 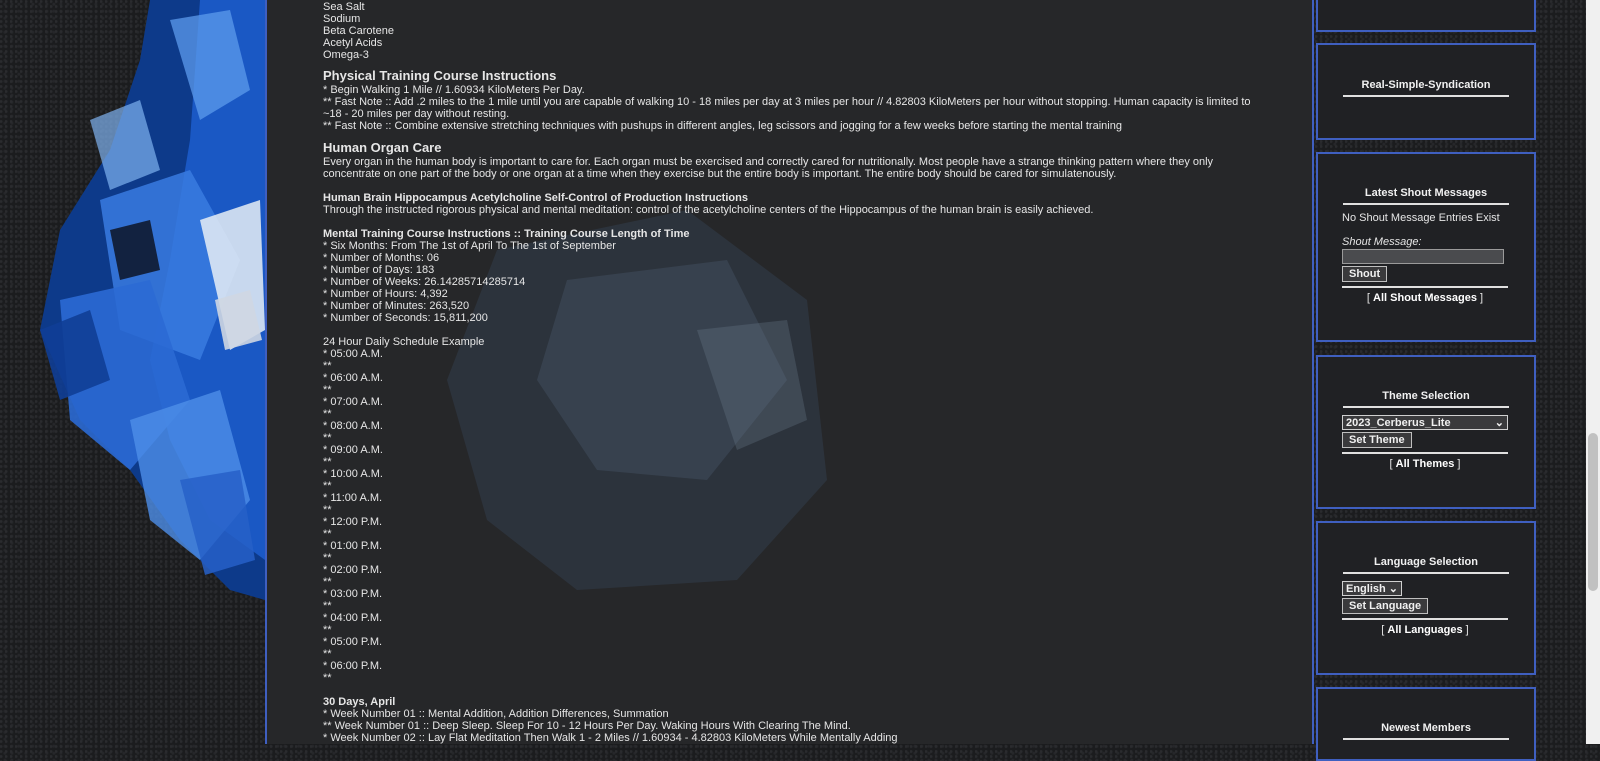 I want to click on all-shout-messages-line: [ All Shout Messages ], so click(x=1425, y=298).